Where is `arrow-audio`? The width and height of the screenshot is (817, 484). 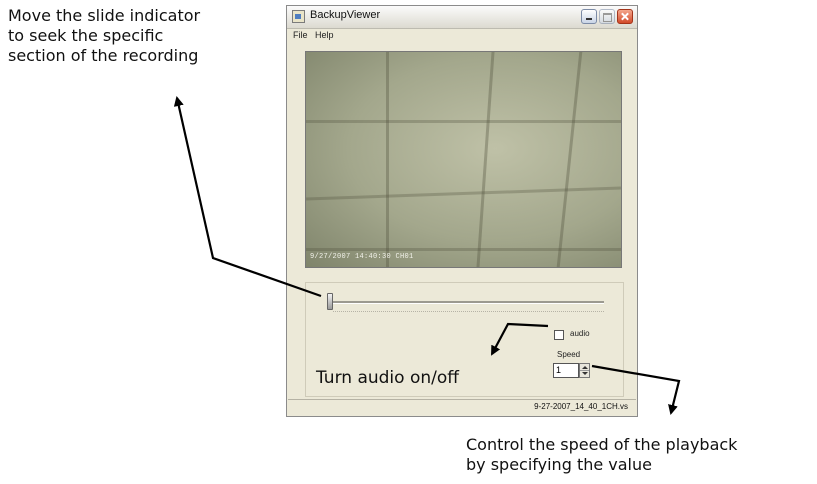 arrow-audio is located at coordinates (520, 339).